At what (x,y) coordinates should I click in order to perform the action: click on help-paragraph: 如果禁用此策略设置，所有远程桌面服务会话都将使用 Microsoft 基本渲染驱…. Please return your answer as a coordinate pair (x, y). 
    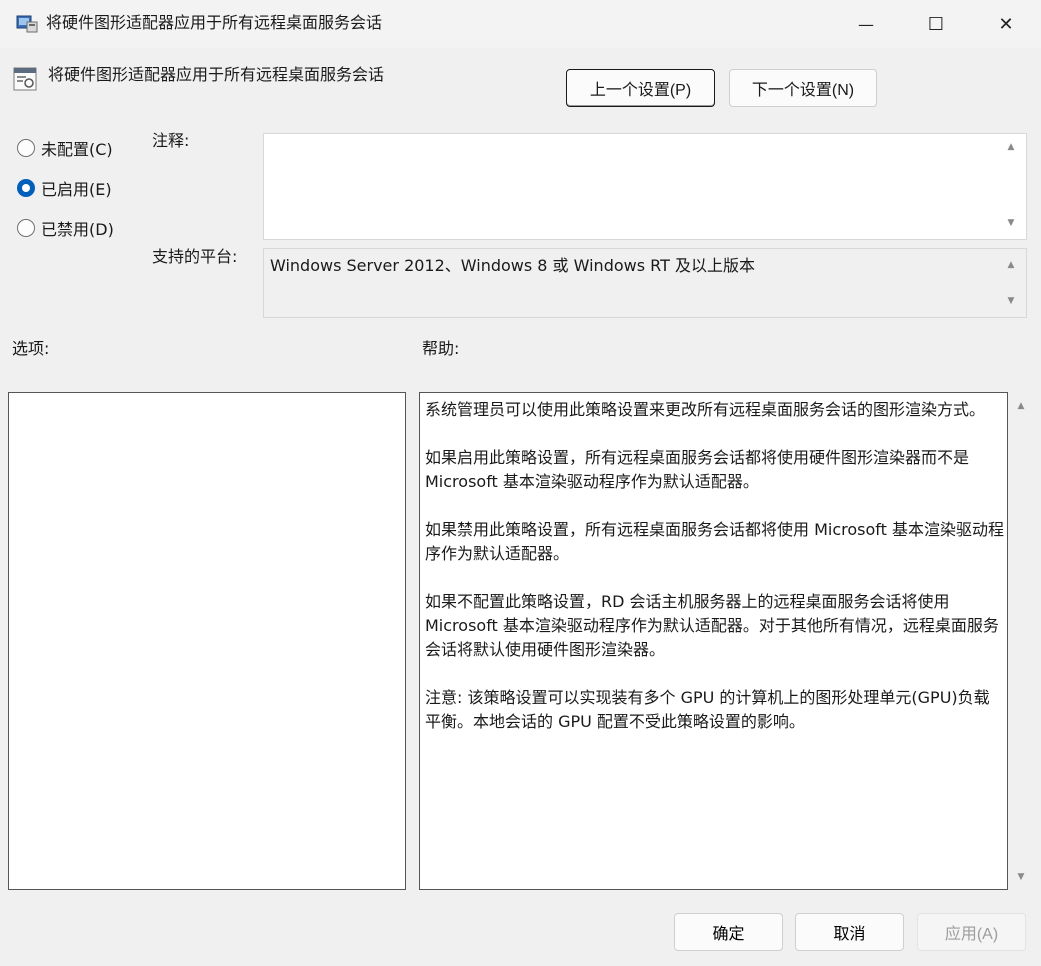
    Looking at the image, I should click on (714, 541).